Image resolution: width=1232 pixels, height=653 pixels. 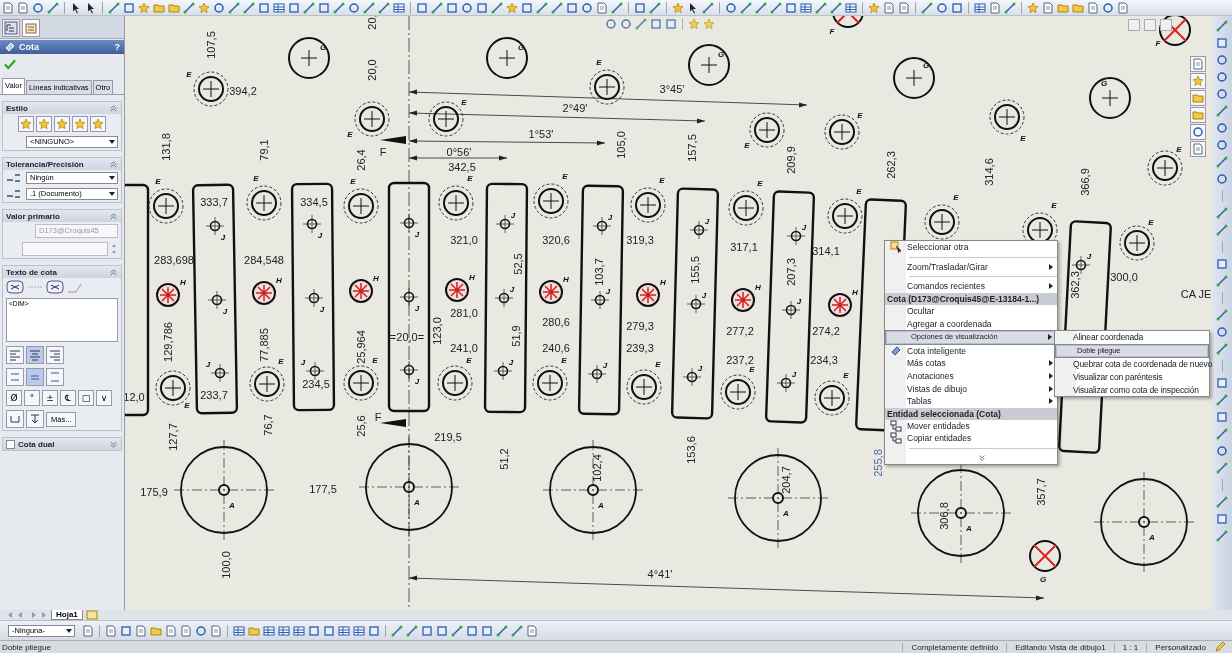 I want to click on menu-item: Anotaciones, so click(x=971, y=376).